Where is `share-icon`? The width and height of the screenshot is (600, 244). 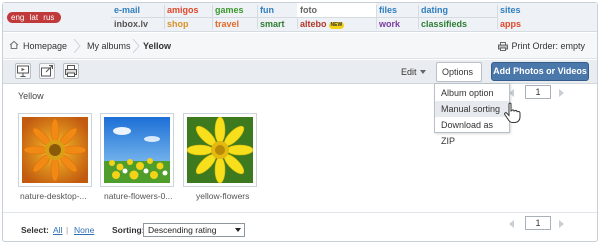 share-icon is located at coordinates (47, 71).